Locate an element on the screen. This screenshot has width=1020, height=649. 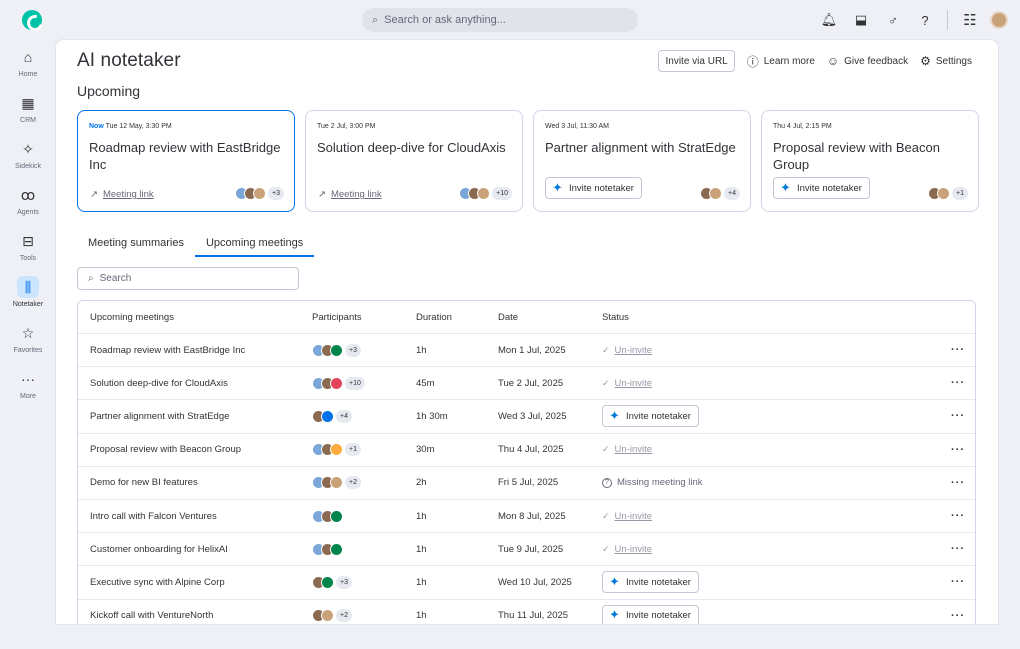
now-badge: Now is located at coordinates (96, 126).